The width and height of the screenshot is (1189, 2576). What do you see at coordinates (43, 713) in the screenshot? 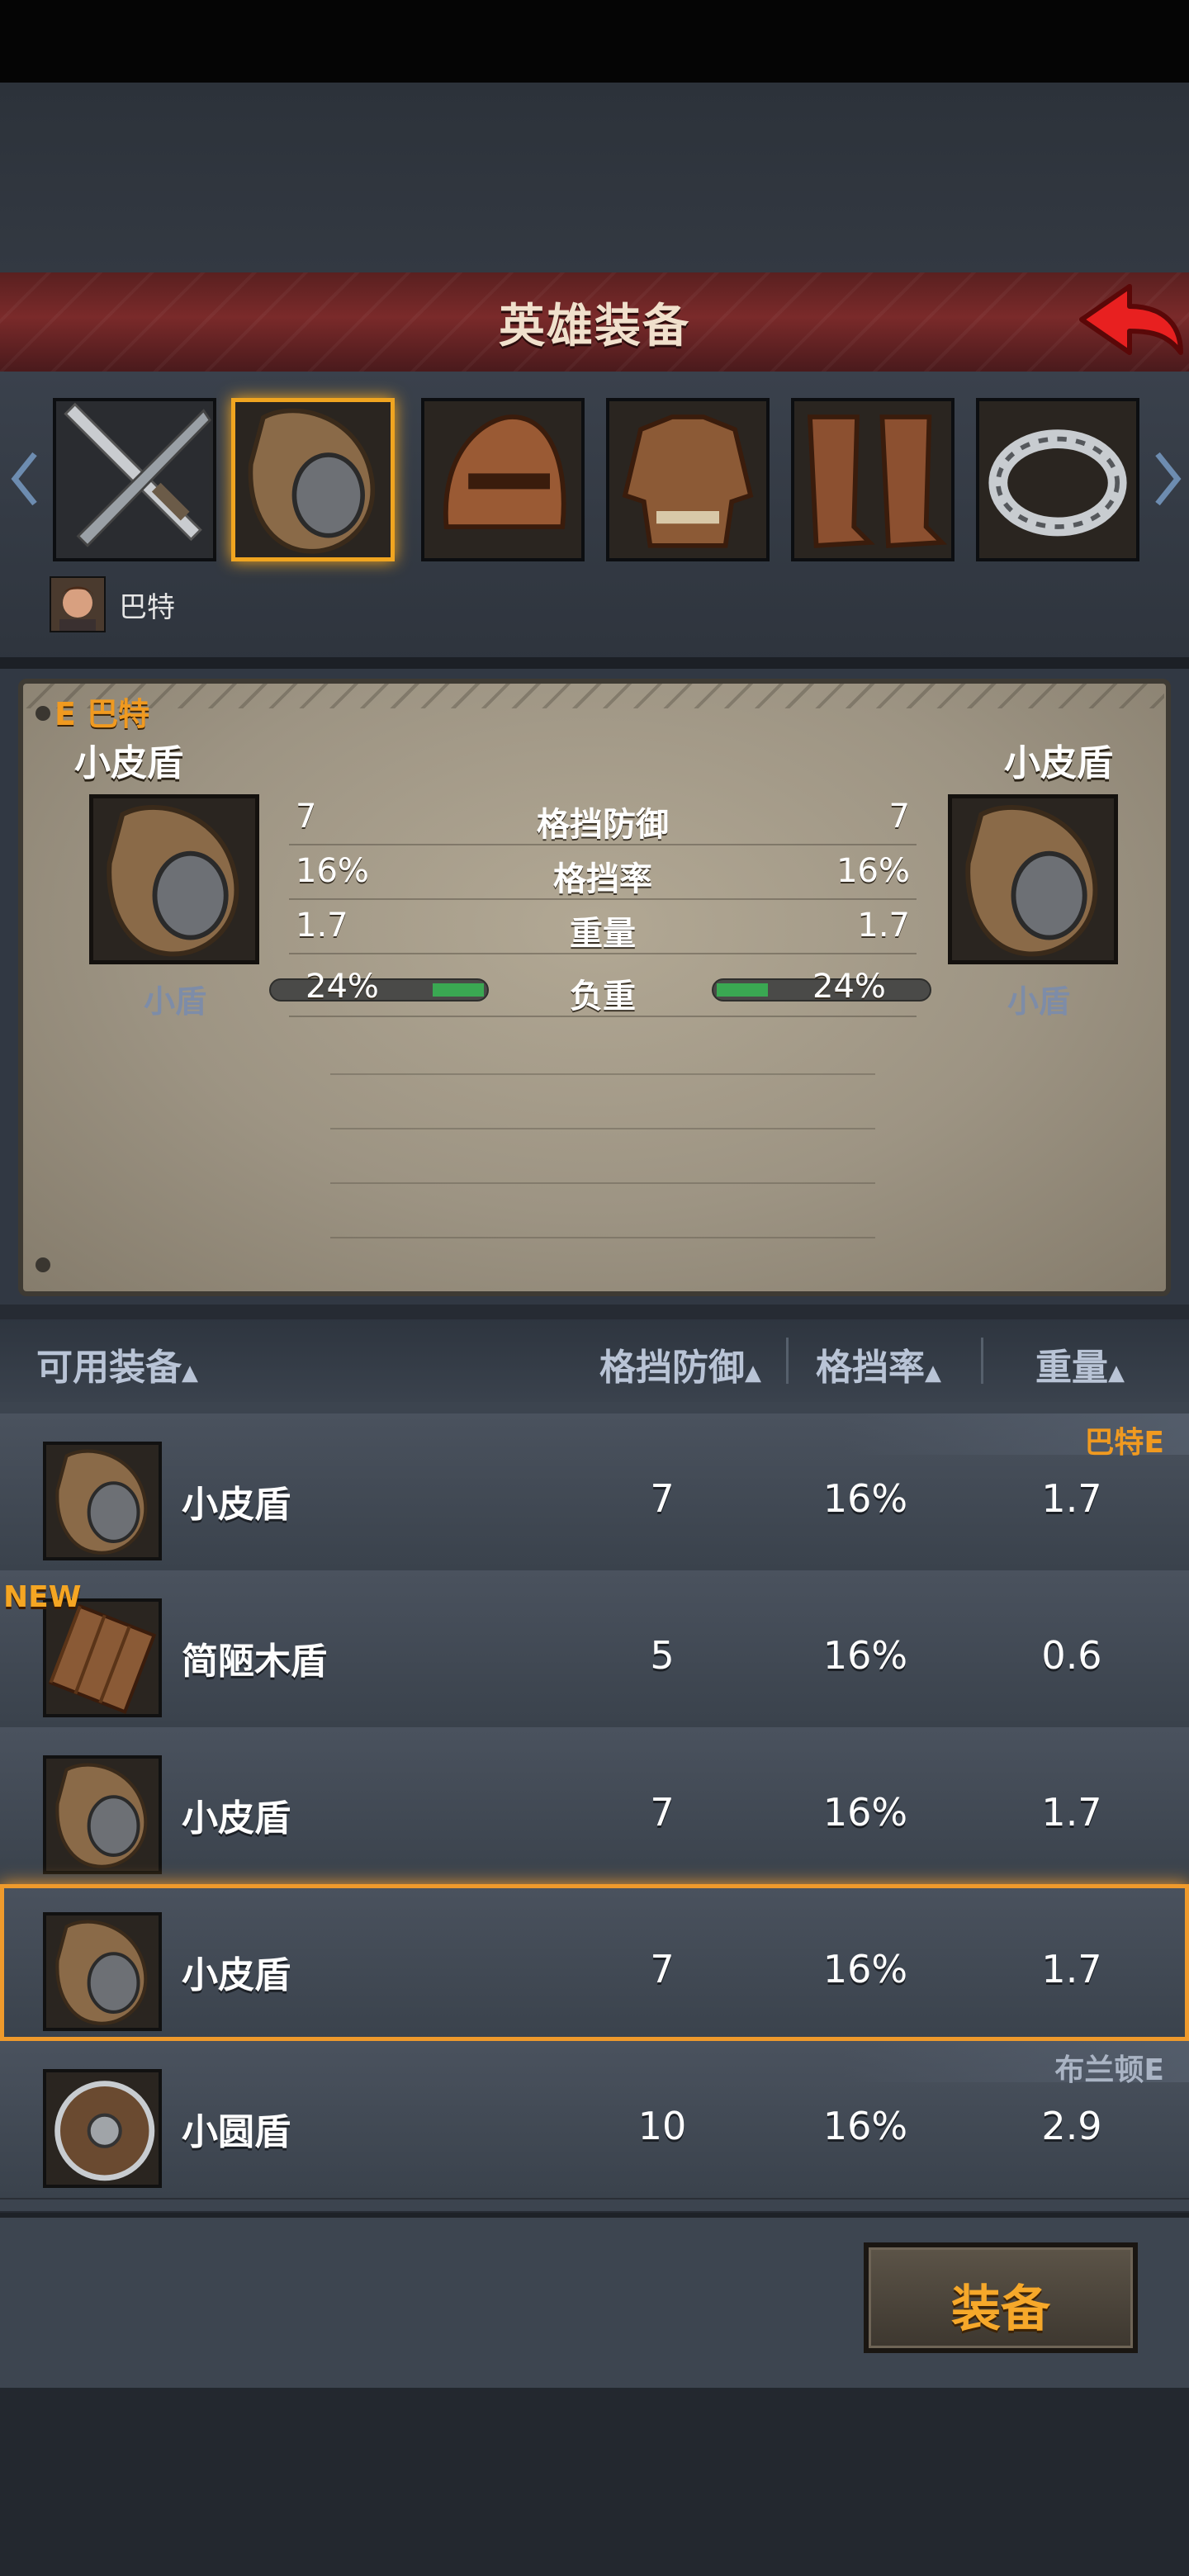
I see `nail-icon` at bounding box center [43, 713].